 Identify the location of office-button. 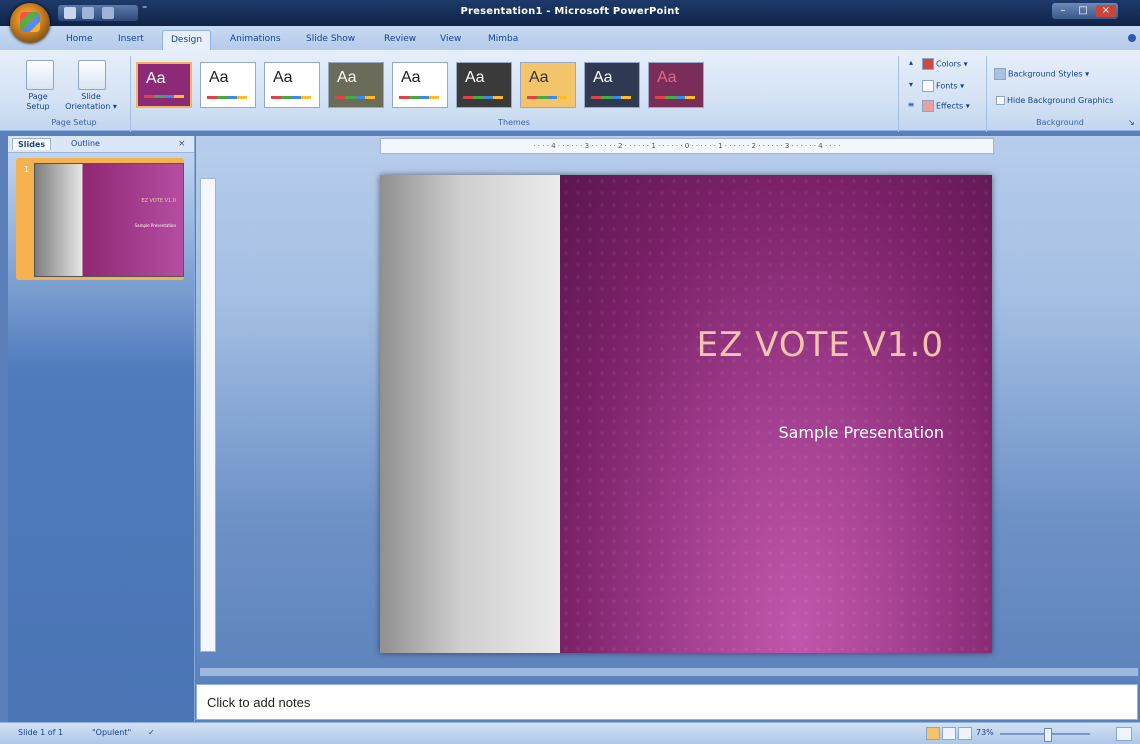
(30, 23).